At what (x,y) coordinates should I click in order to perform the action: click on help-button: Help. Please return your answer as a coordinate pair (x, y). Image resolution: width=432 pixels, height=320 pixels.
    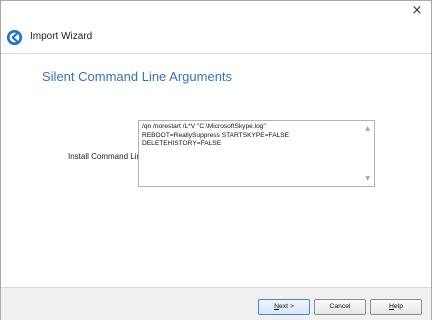
    Looking at the image, I should click on (396, 307).